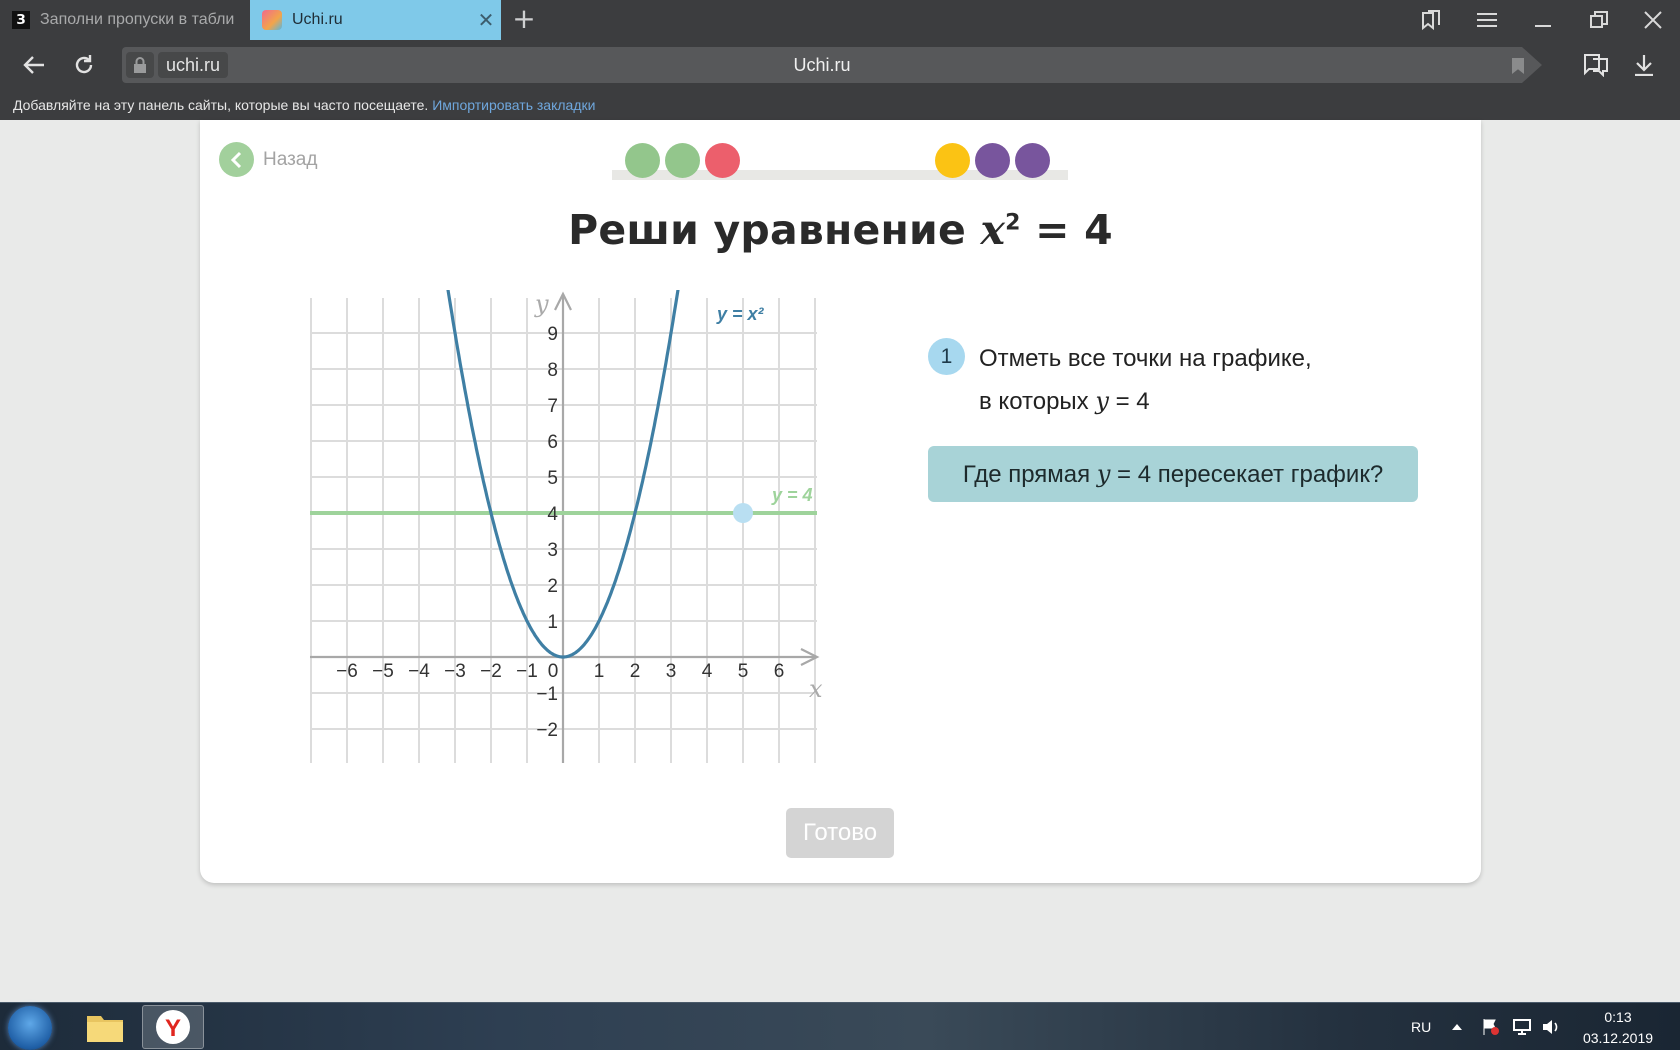  I want to click on svg-text: Y, so click(173, 1028).